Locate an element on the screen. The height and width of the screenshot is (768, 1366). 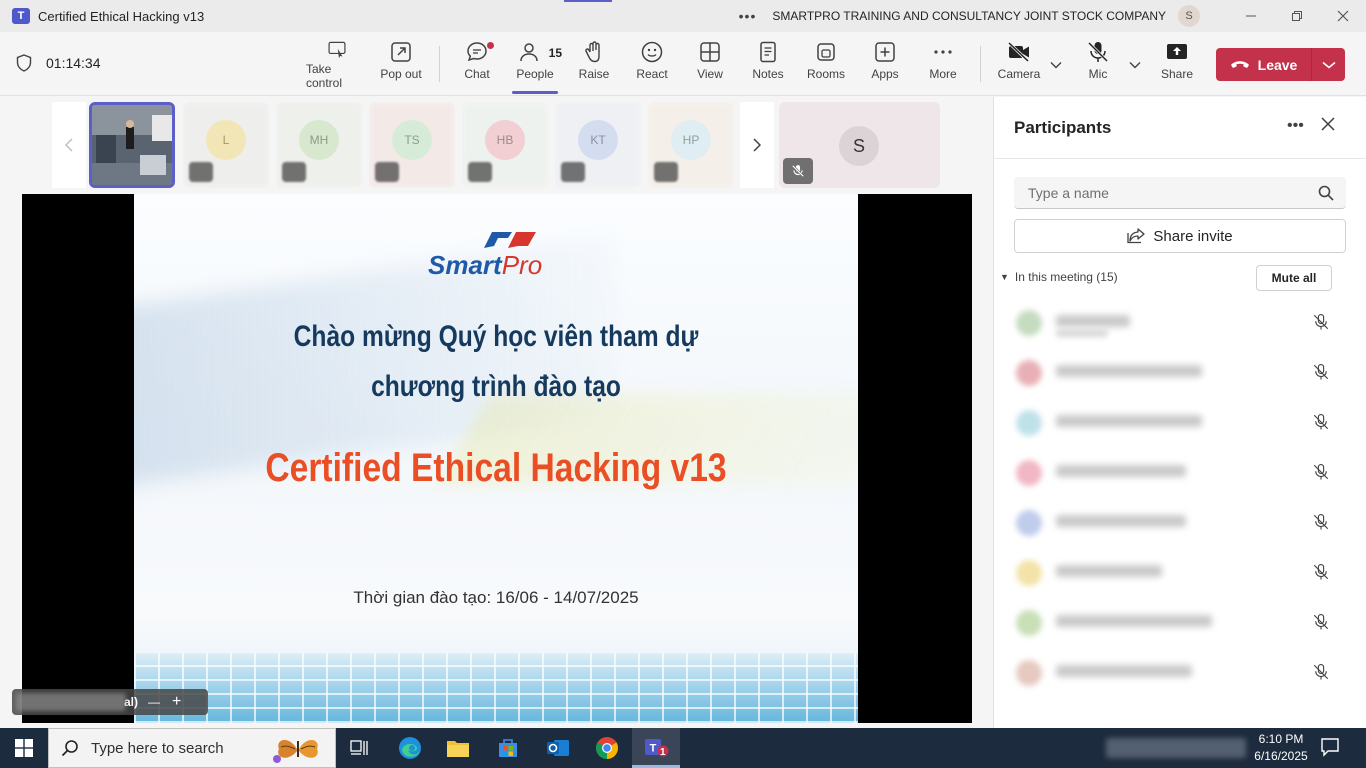
chat-icon is located at coordinates (477, 52).